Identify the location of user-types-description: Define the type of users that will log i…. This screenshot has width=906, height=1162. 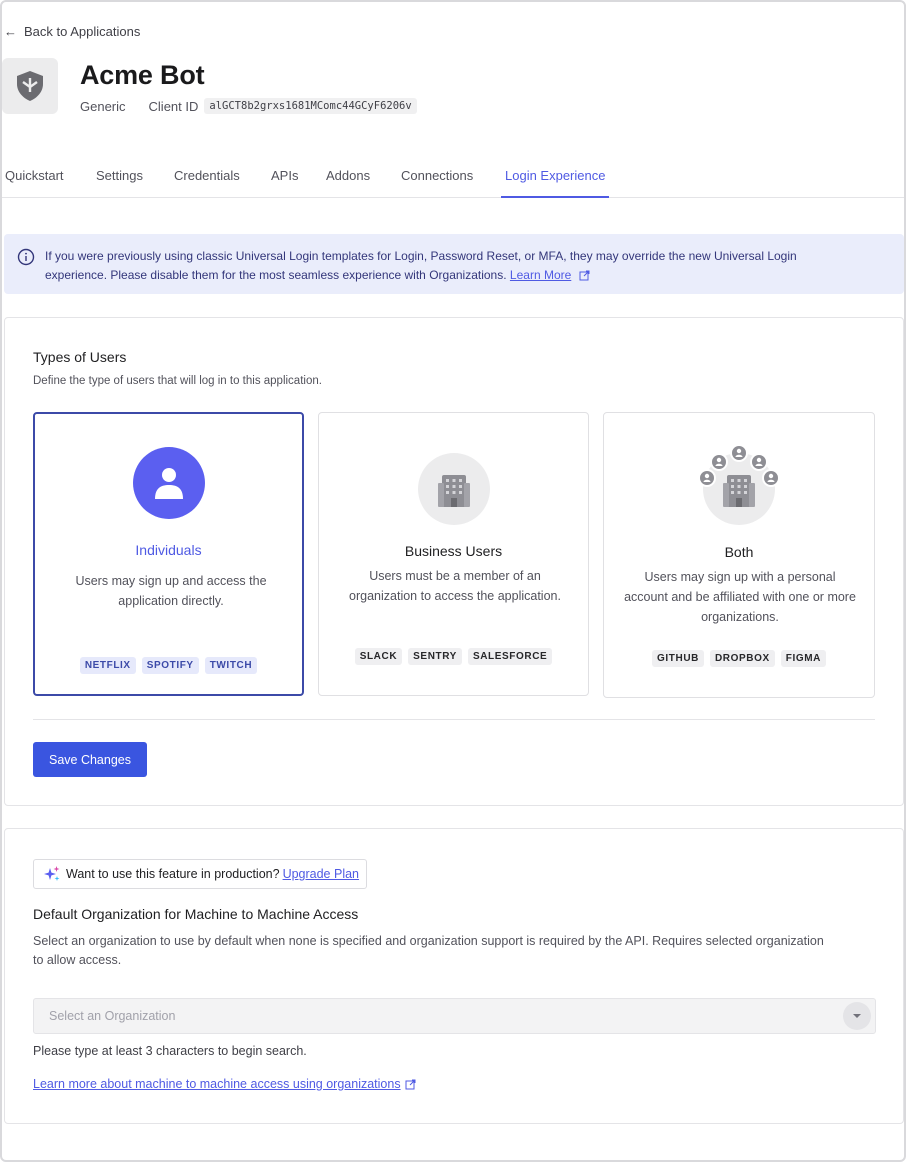
(177, 381).